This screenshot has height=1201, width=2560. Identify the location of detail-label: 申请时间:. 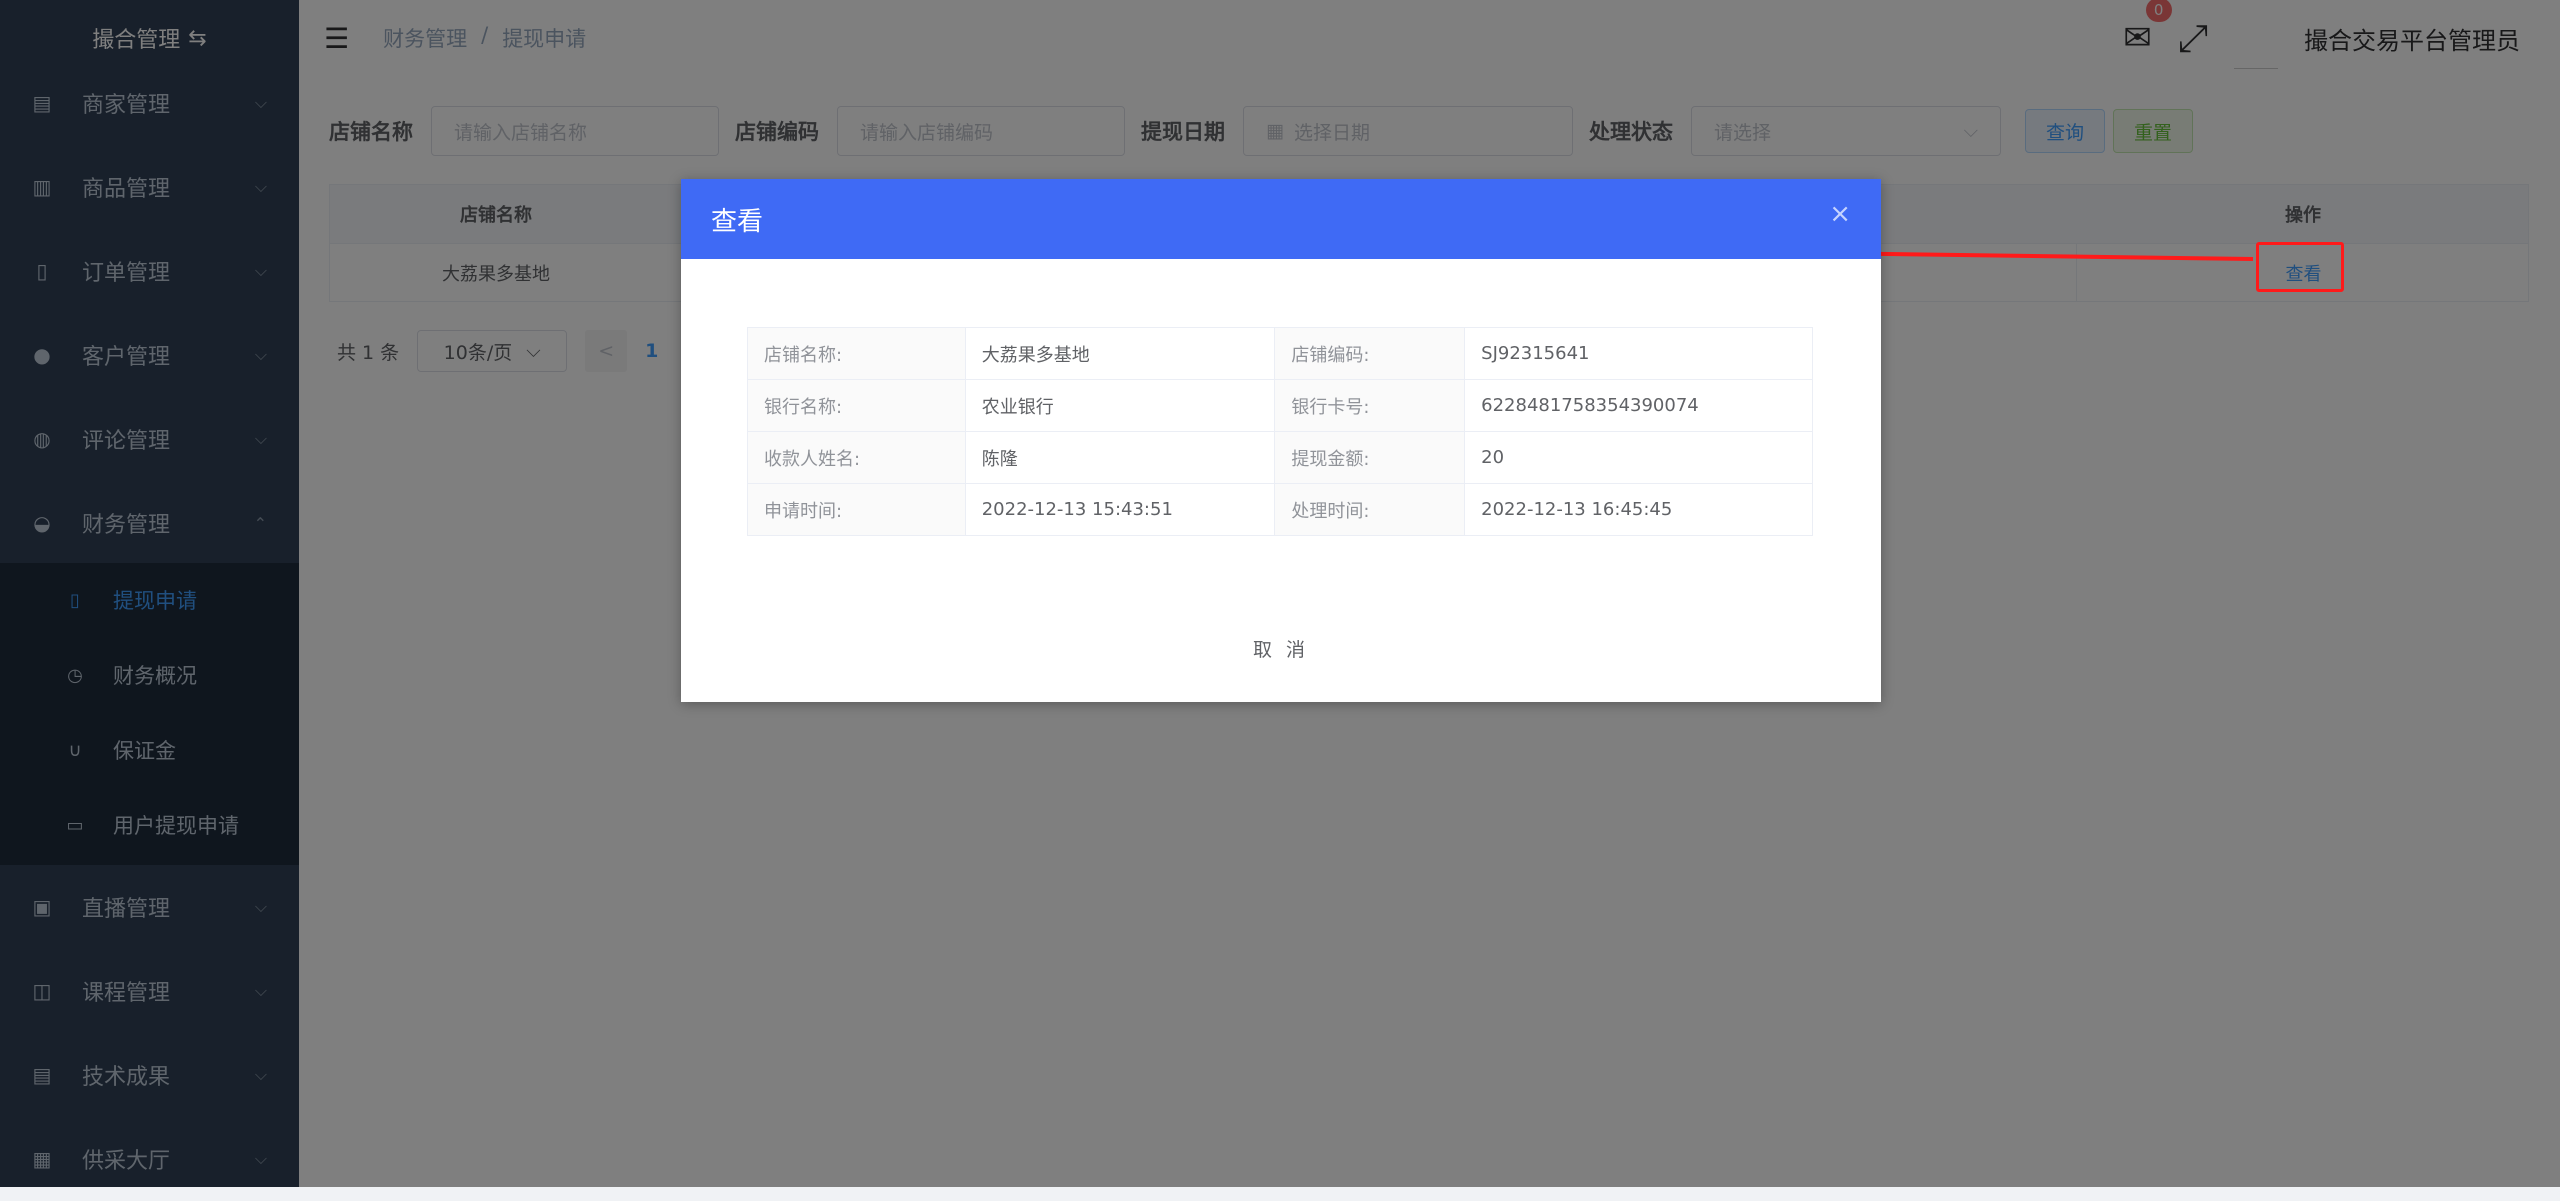
(856, 509).